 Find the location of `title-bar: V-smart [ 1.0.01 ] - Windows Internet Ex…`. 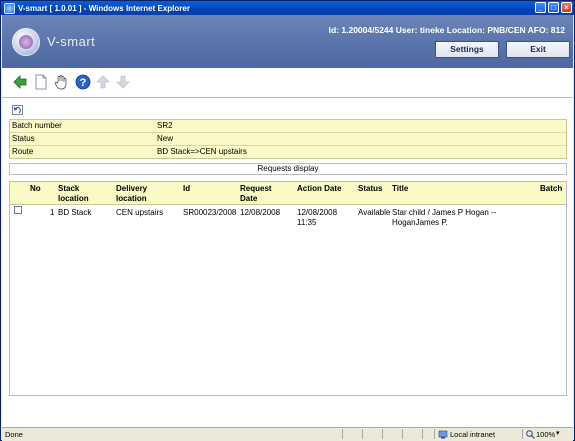

title-bar: V-smart [ 1.0.01 ] - Windows Internet Ex… is located at coordinates (287, 8).